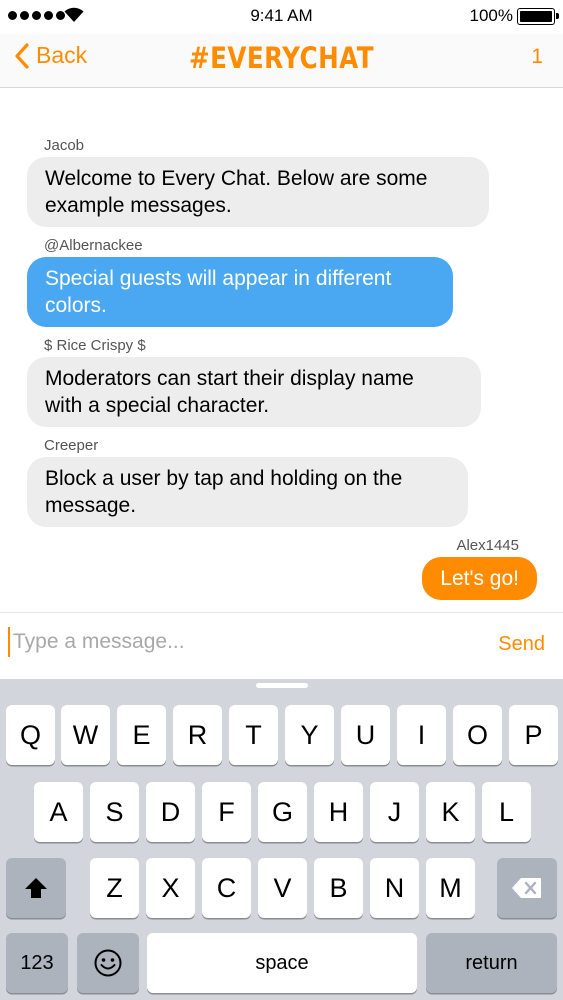  Describe the element at coordinates (487, 545) in the screenshot. I see `message-sender: Alex1445` at that location.